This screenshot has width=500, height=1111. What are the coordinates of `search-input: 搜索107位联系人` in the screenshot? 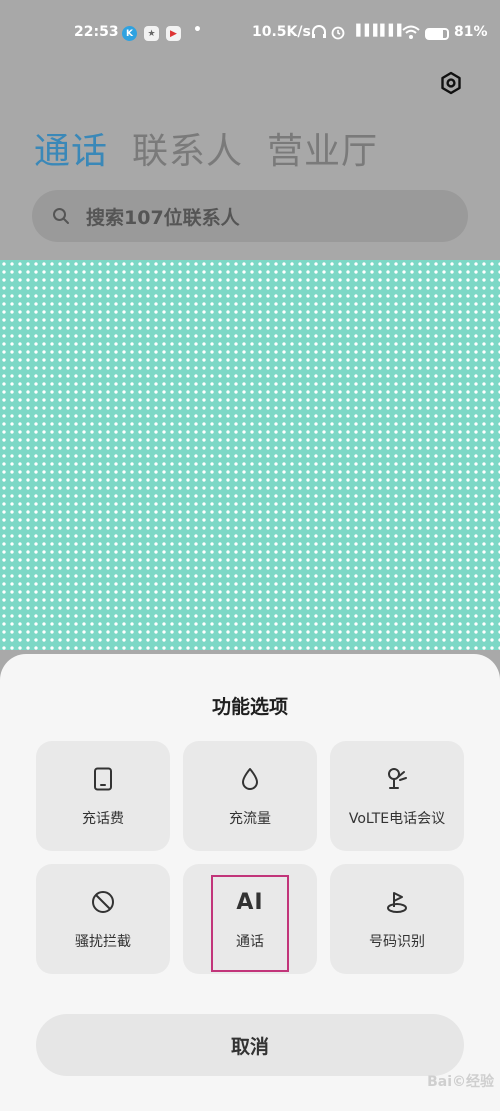 It's located at (250, 216).